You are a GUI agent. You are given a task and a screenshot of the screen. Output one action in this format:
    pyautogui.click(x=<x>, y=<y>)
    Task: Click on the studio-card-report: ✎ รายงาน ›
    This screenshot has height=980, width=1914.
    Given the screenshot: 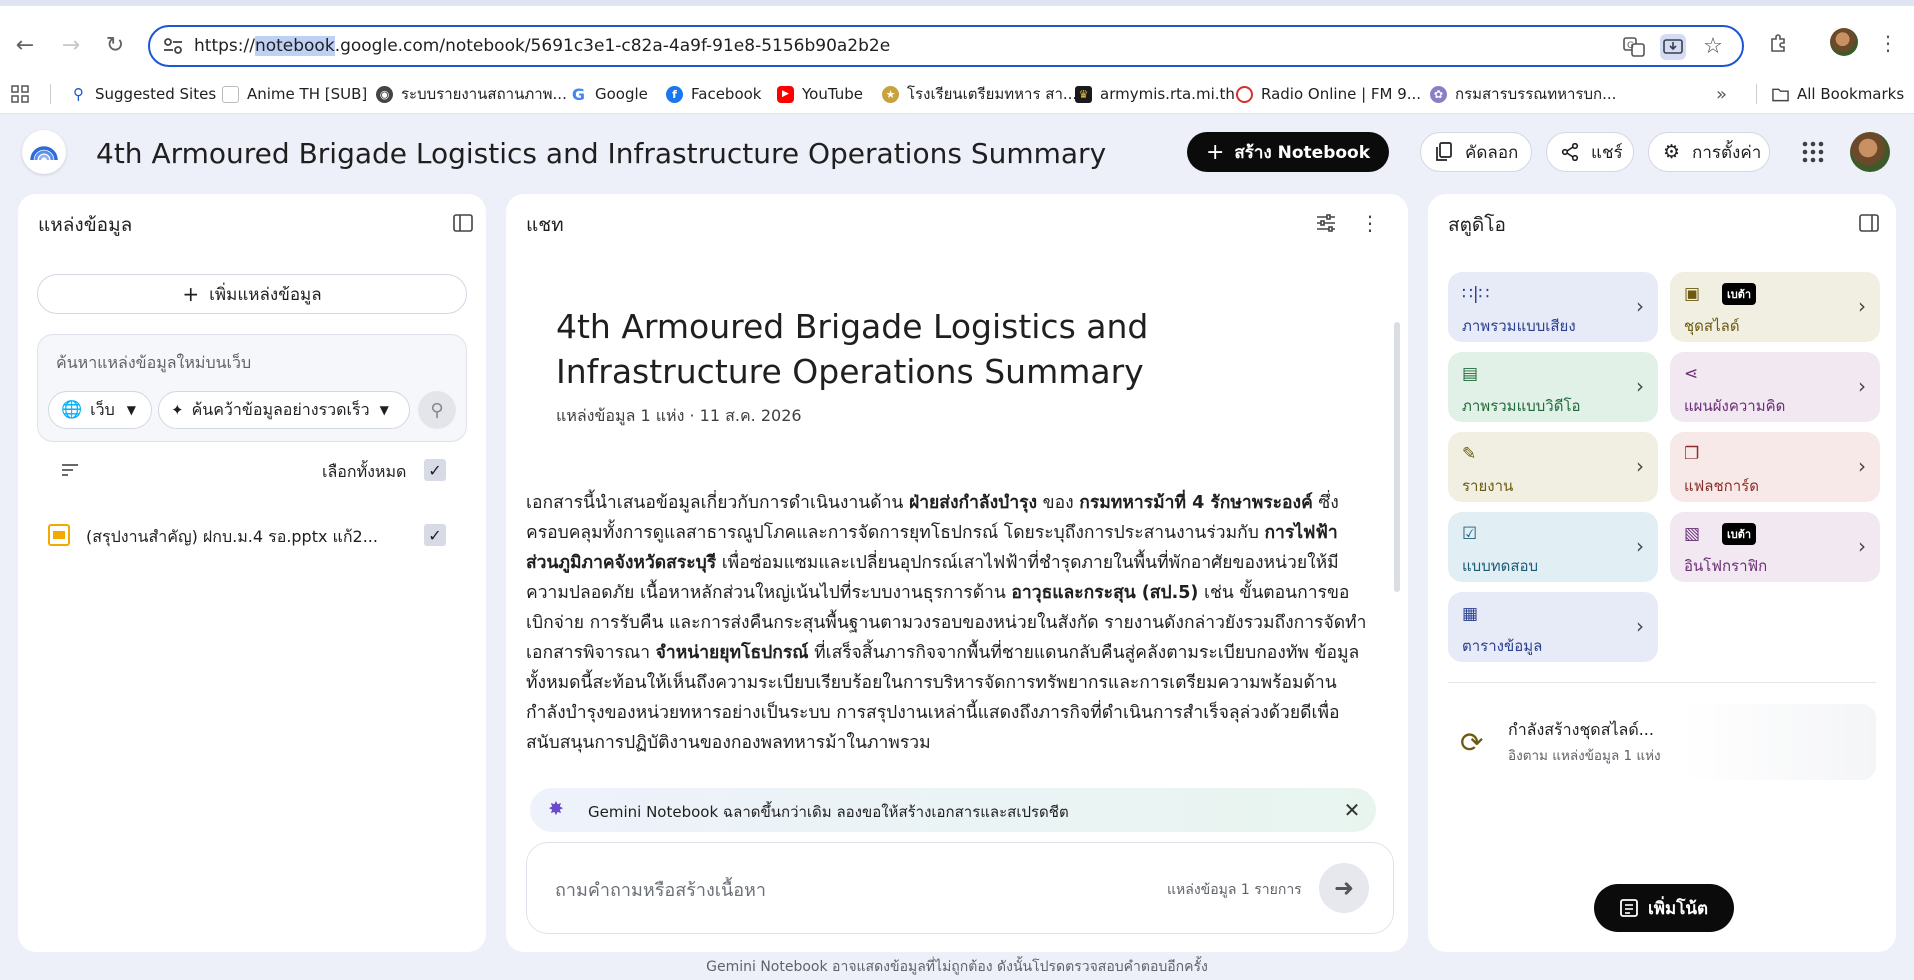 What is the action you would take?
    pyautogui.click(x=1553, y=467)
    